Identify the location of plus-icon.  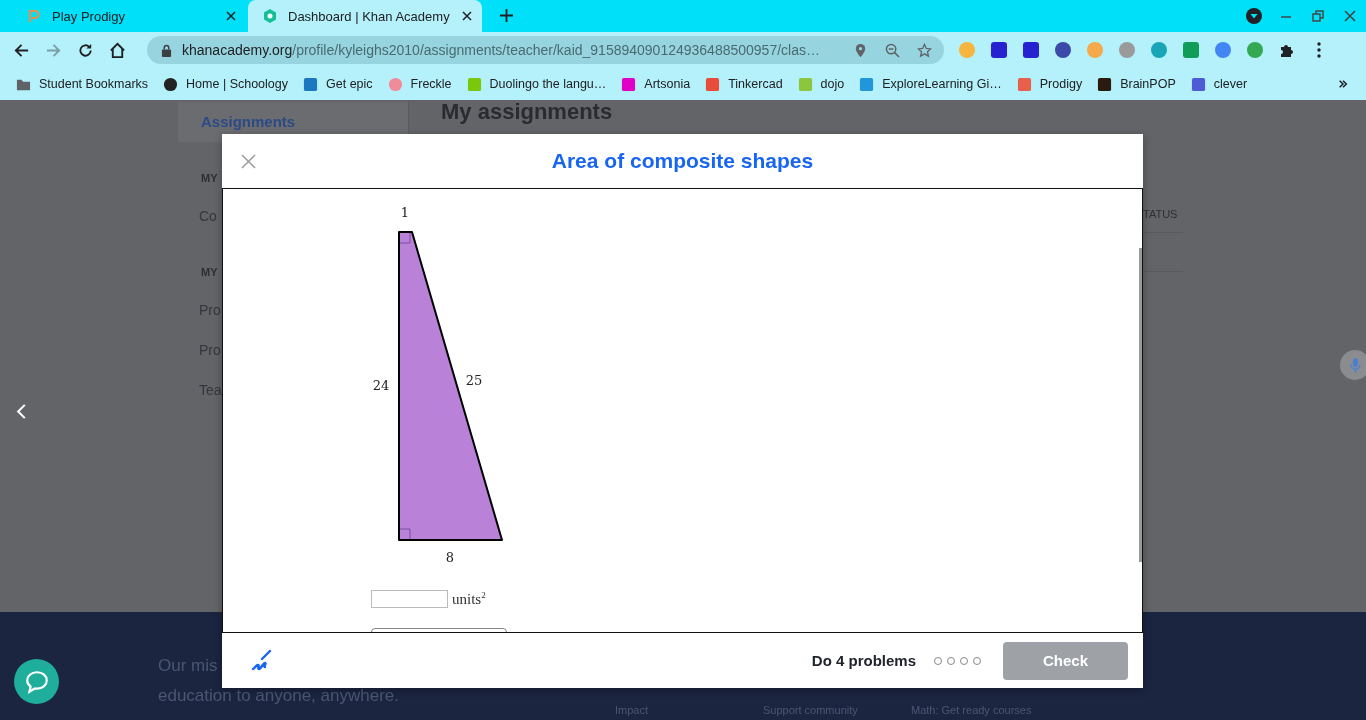
(506, 15).